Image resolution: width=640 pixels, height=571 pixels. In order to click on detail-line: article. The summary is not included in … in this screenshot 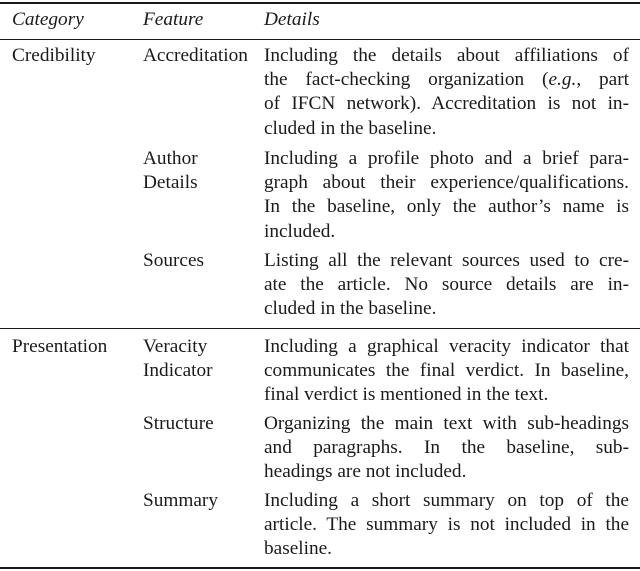, I will do `click(446, 525)`.